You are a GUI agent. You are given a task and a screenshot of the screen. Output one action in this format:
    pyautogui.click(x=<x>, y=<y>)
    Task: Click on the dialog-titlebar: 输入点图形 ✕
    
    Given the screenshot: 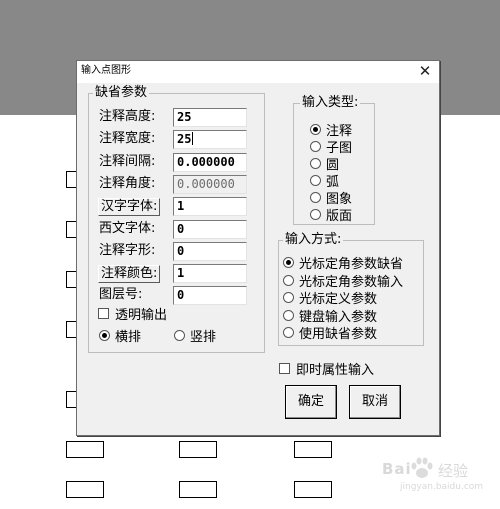 What is the action you would take?
    pyautogui.click(x=258, y=72)
    